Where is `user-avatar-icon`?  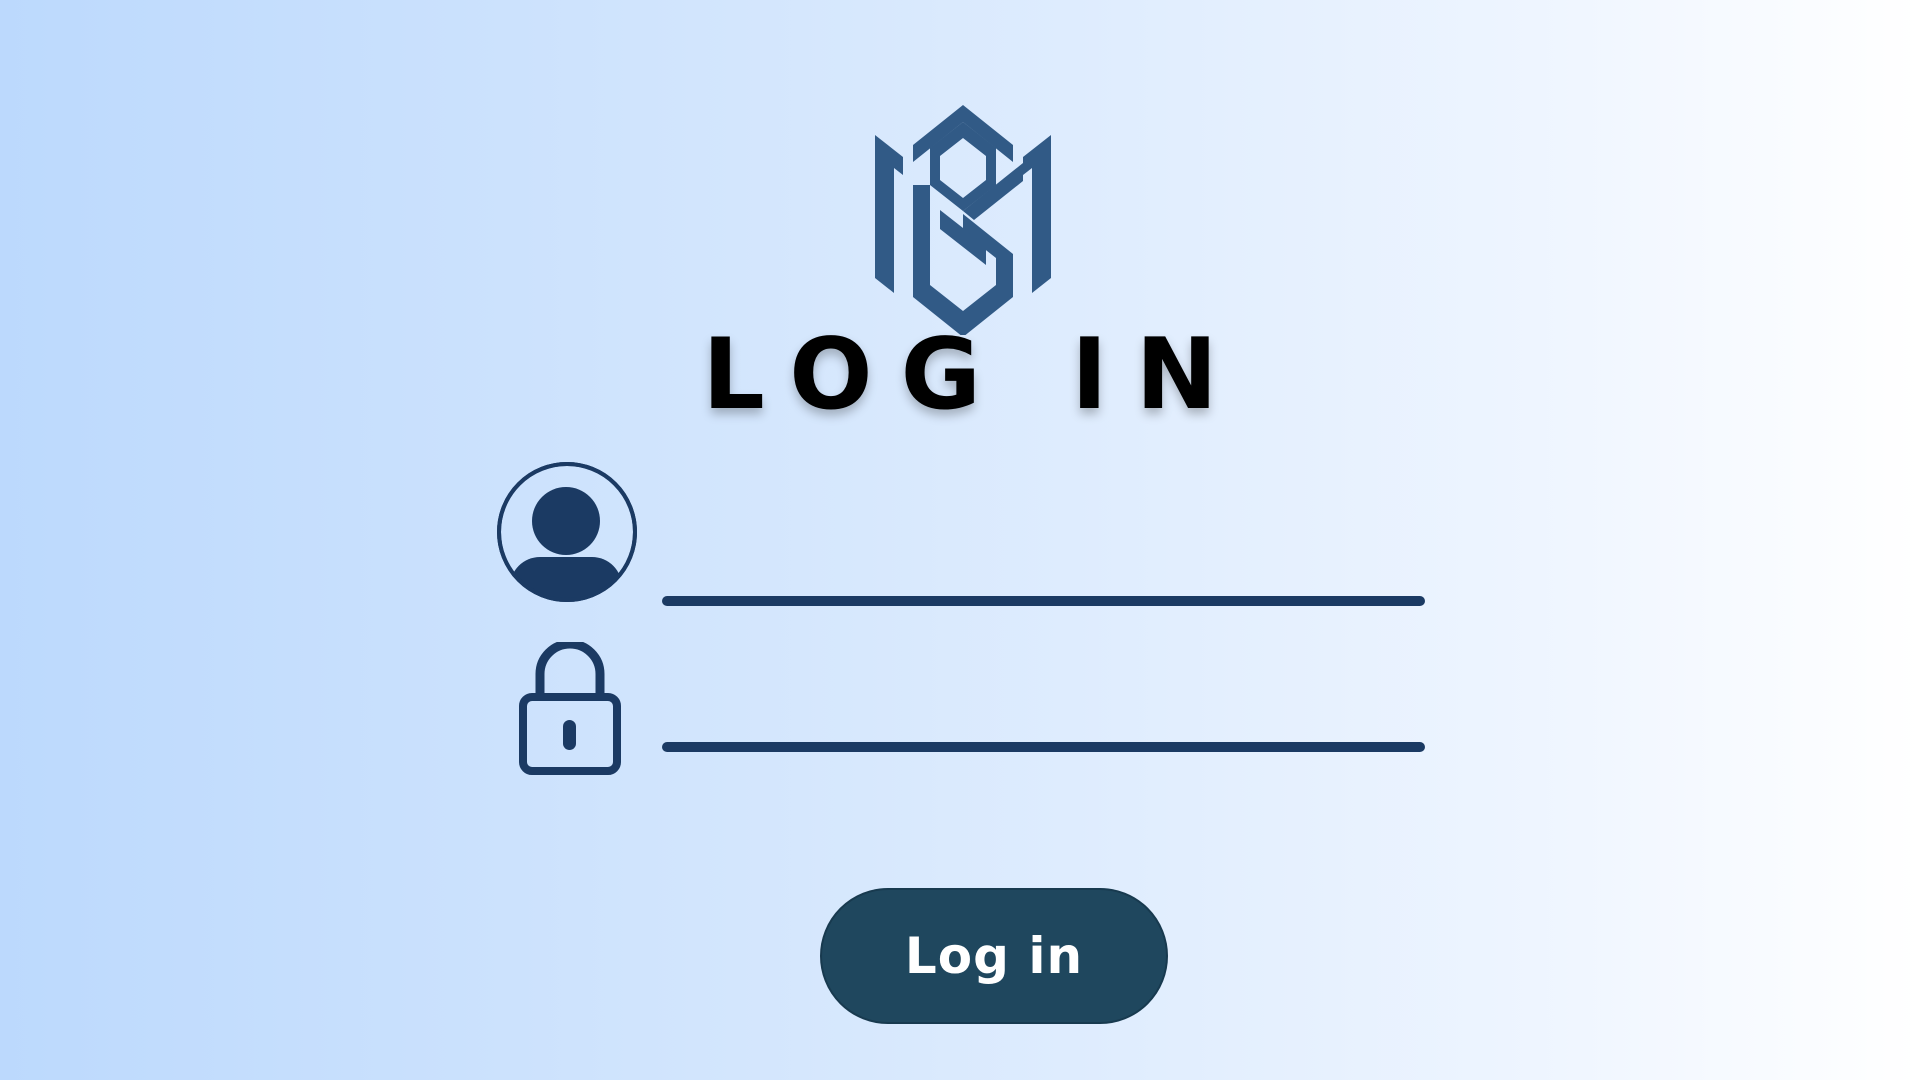 user-avatar-icon is located at coordinates (567, 532).